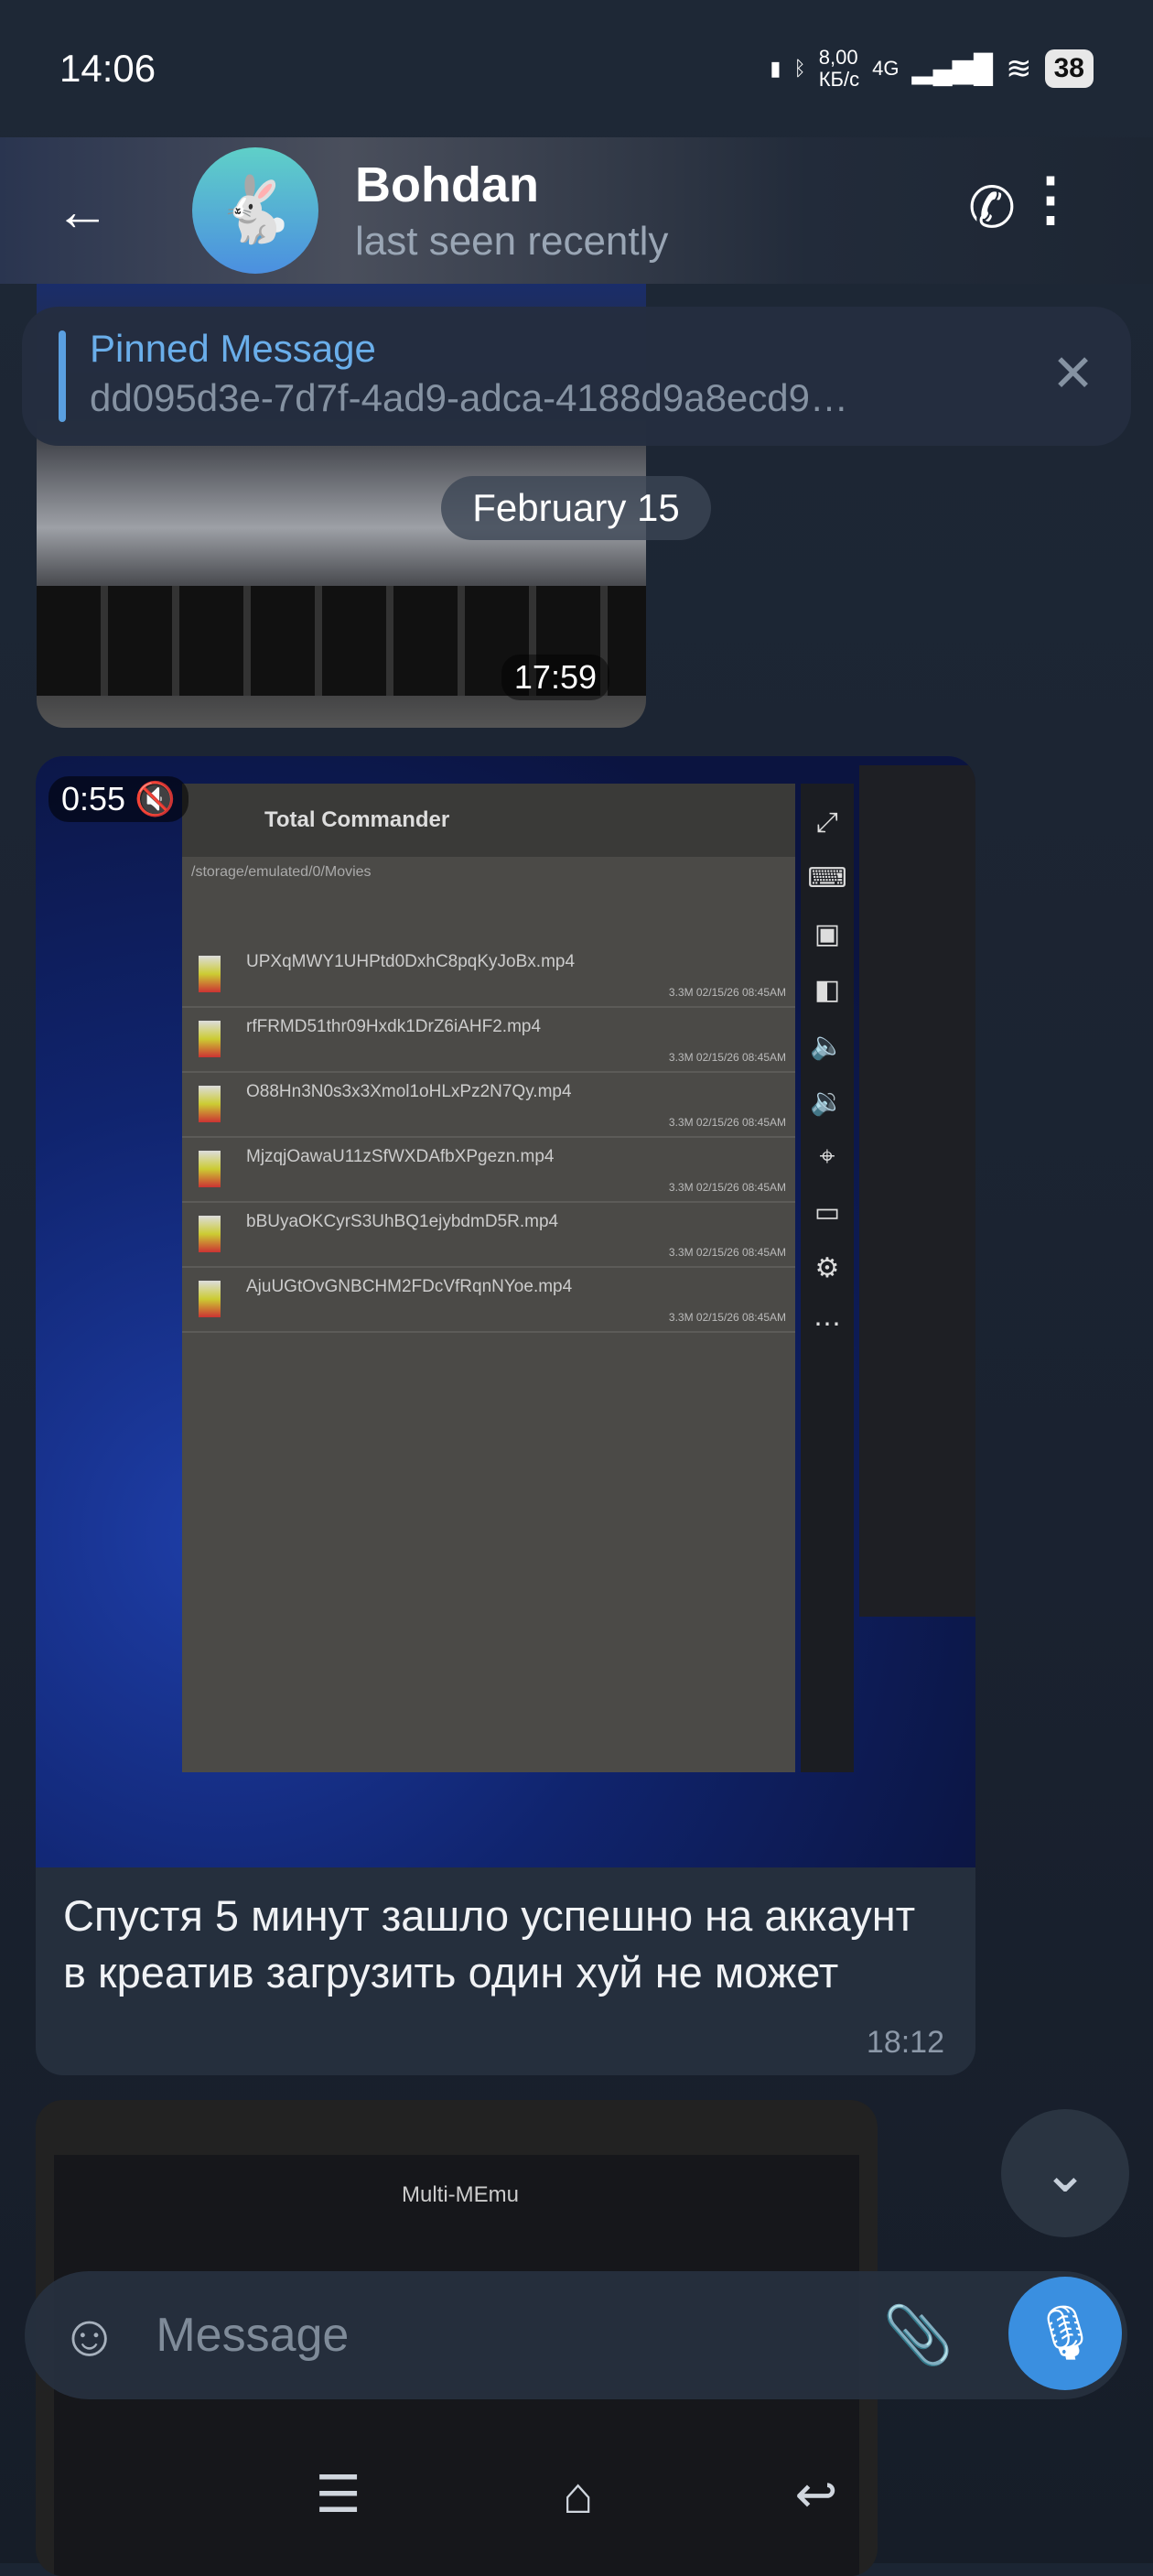 The width and height of the screenshot is (1153, 2576). What do you see at coordinates (886, 69) in the screenshot?
I see `network-type: 4G` at bounding box center [886, 69].